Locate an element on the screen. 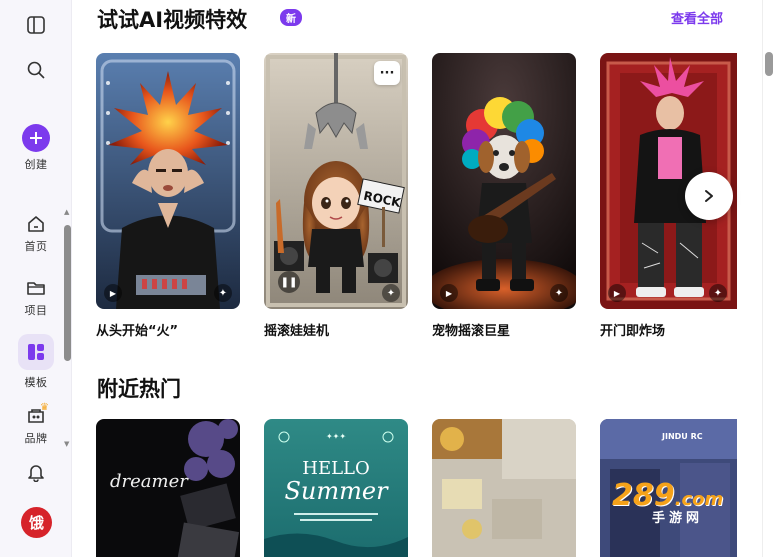 The width and height of the screenshot is (777, 557). toggle-sidebar-button is located at coordinates (36, 25).